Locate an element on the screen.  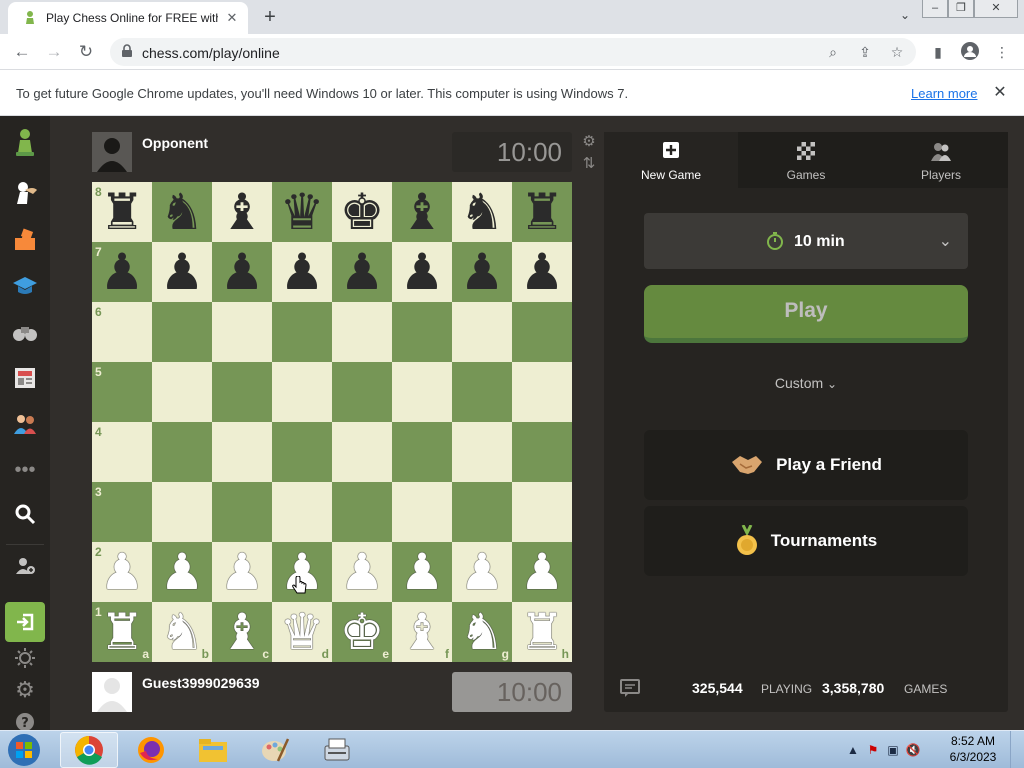
square-b8: ♞ is located at coordinates (182, 212).